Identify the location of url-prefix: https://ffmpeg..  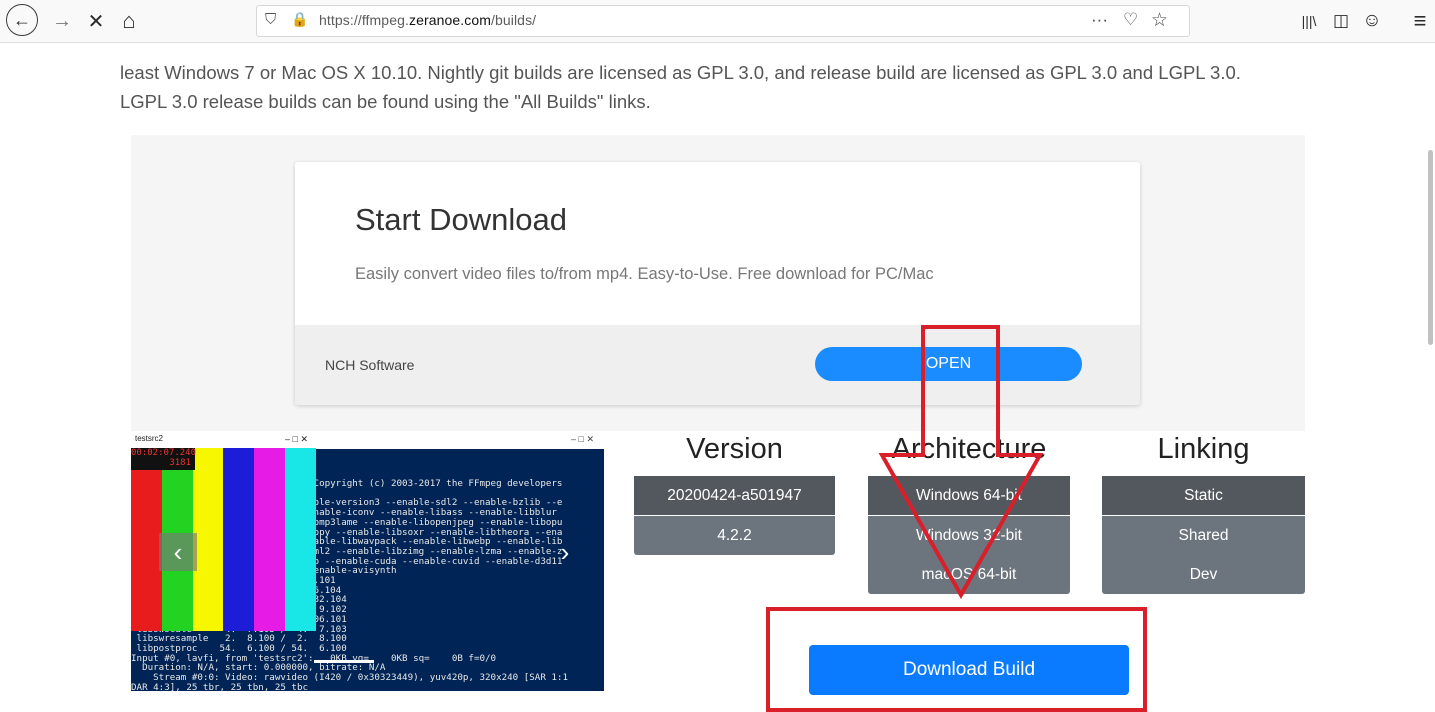
(364, 20).